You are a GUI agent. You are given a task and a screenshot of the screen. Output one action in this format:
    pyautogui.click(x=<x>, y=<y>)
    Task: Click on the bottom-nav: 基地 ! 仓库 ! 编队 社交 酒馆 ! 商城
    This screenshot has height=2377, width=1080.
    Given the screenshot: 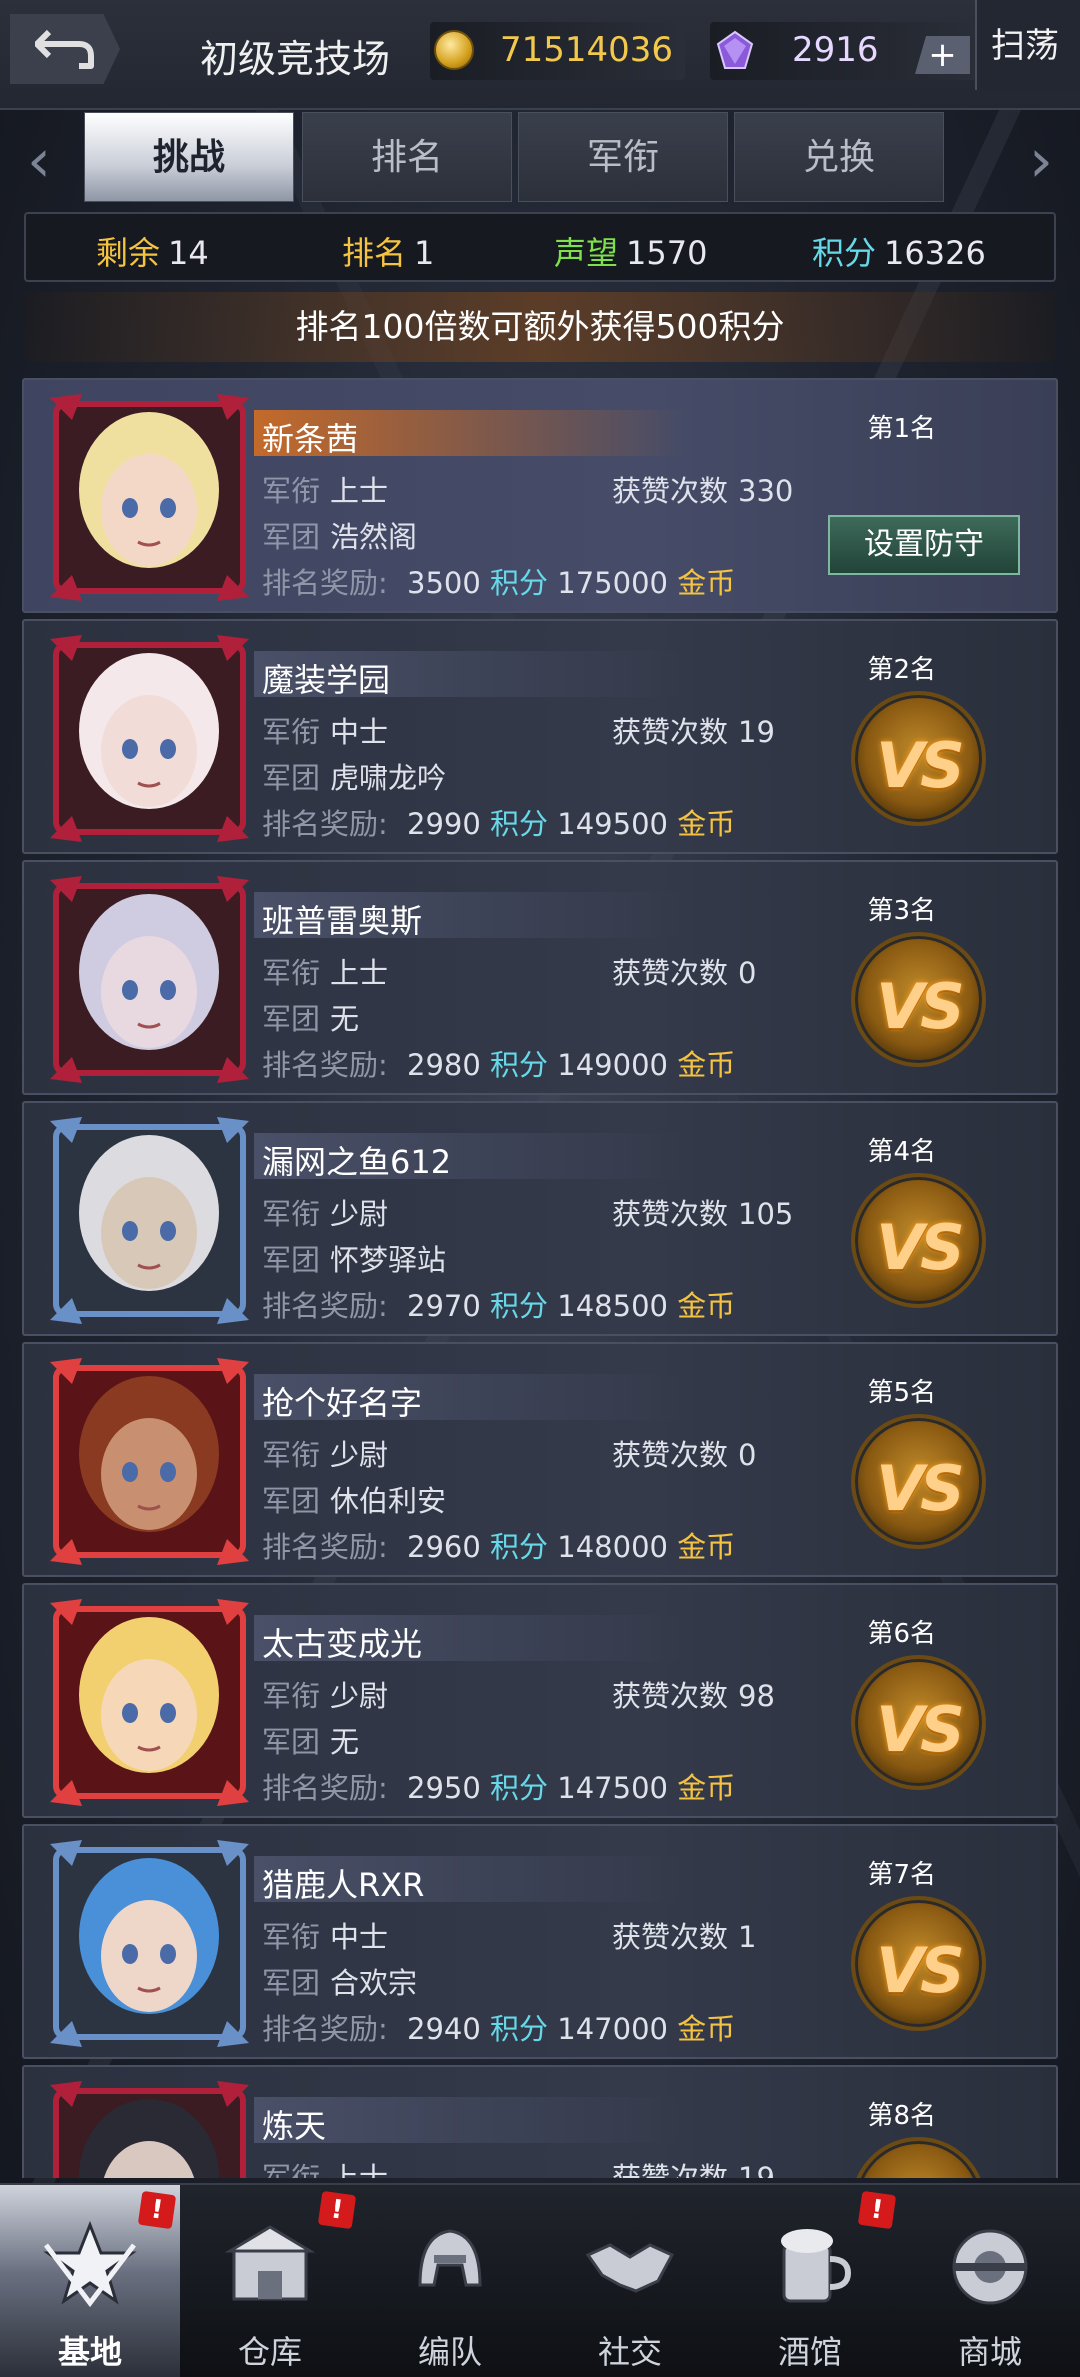 What is the action you would take?
    pyautogui.click(x=540, y=2280)
    